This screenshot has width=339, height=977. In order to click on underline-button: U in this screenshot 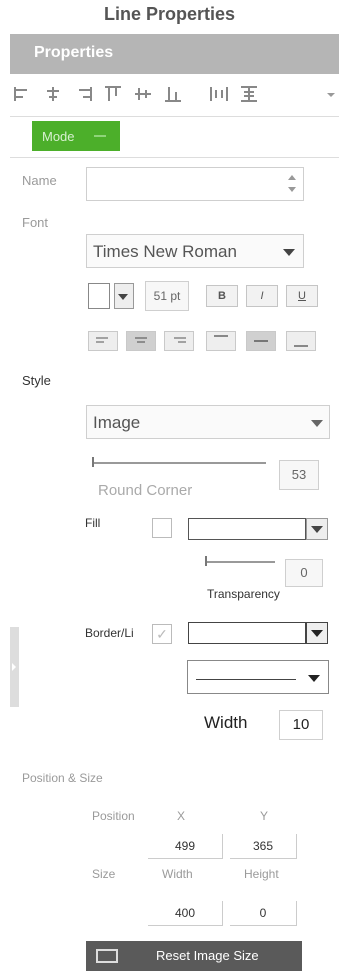, I will do `click(302, 296)`.